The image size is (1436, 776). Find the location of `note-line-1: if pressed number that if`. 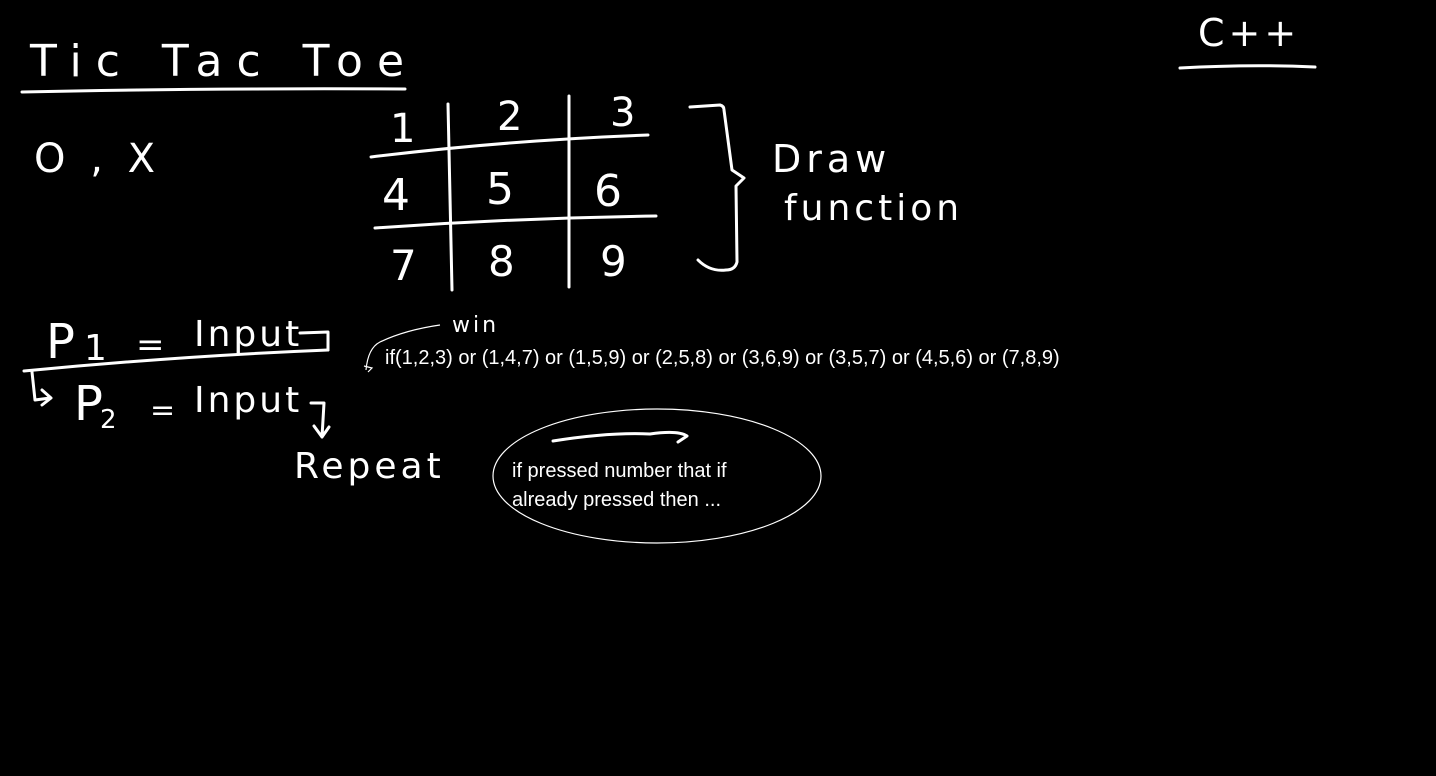

note-line-1: if pressed number that if is located at coordinates (619, 471).